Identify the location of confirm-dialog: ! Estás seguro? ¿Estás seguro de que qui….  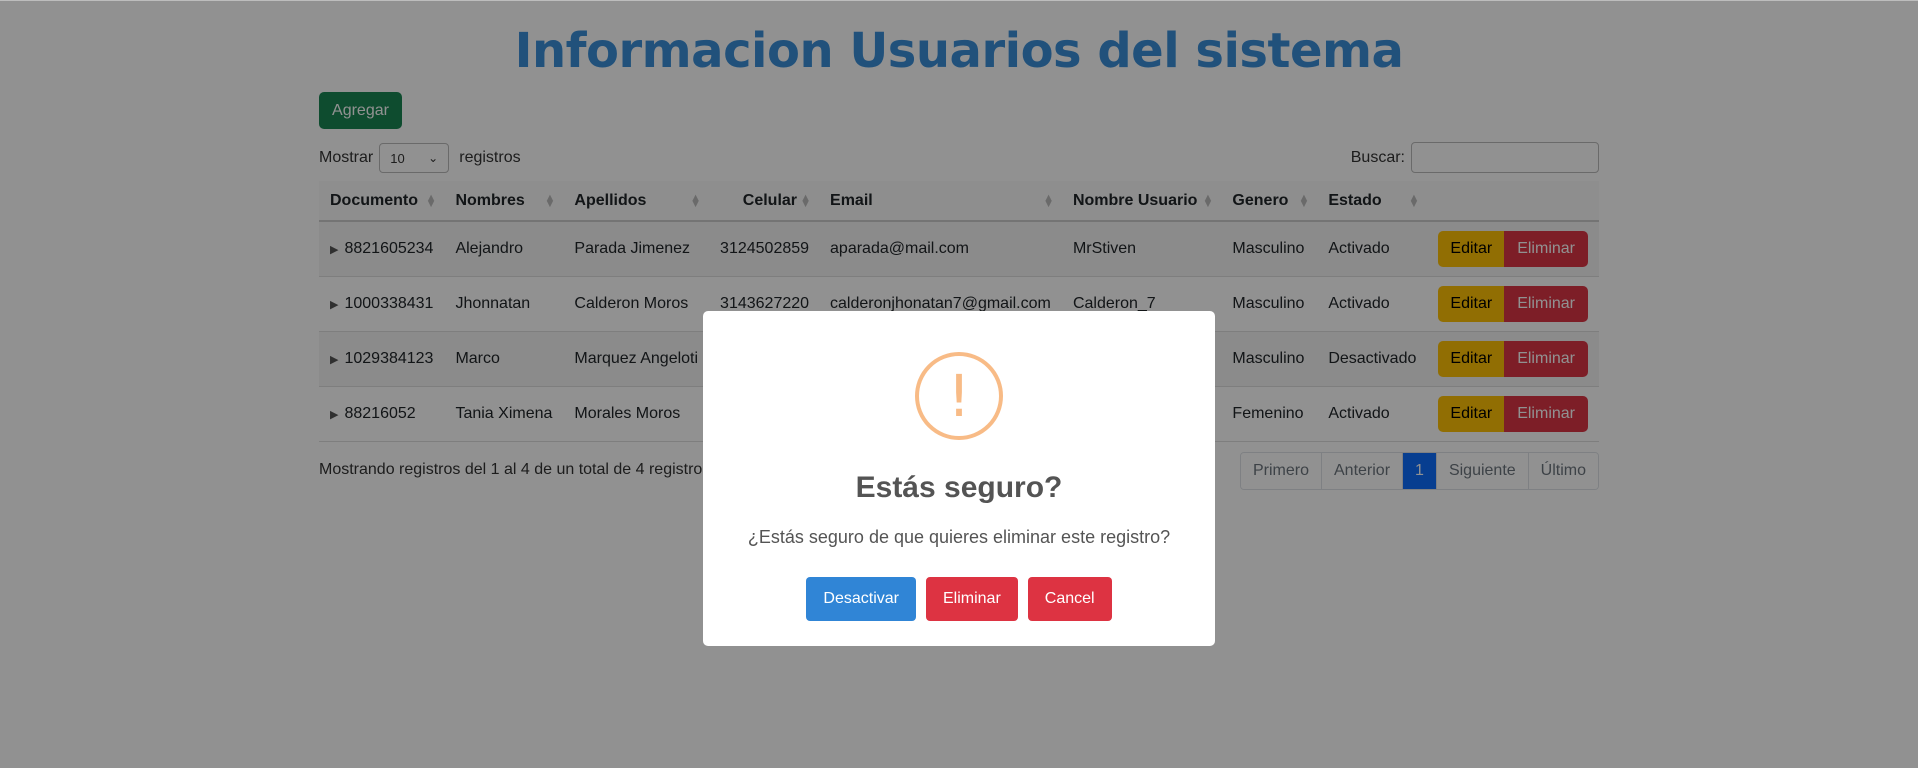
(959, 478).